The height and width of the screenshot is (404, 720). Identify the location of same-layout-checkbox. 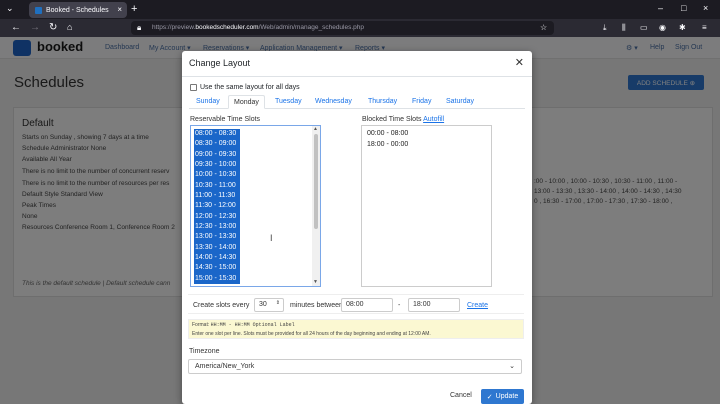
(193, 87).